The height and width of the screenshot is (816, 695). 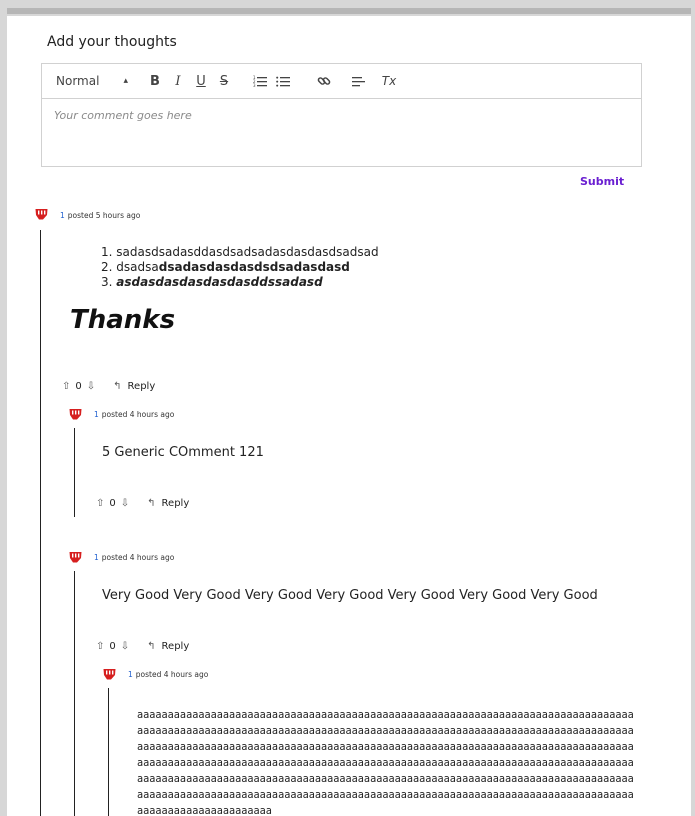 I want to click on italic-button: I, so click(x=178, y=81).